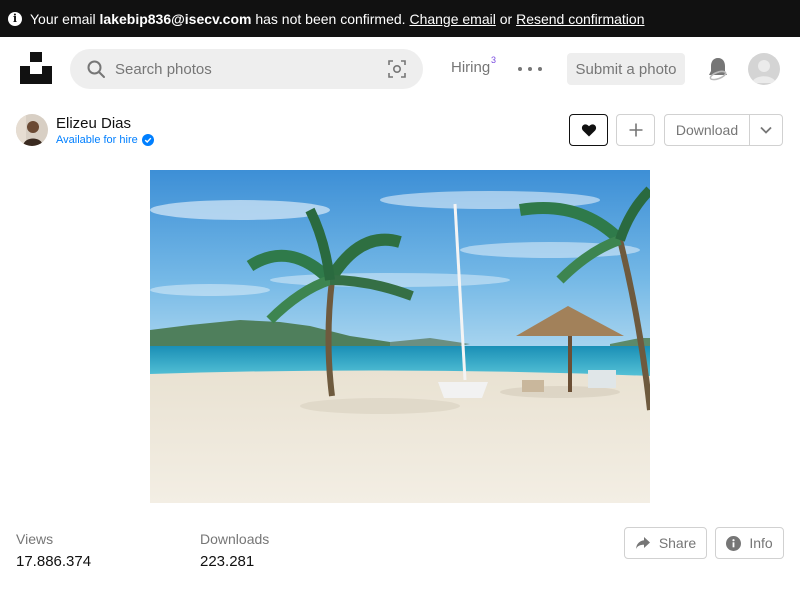  Describe the element at coordinates (96, 69) in the screenshot. I see `search-icon` at that location.